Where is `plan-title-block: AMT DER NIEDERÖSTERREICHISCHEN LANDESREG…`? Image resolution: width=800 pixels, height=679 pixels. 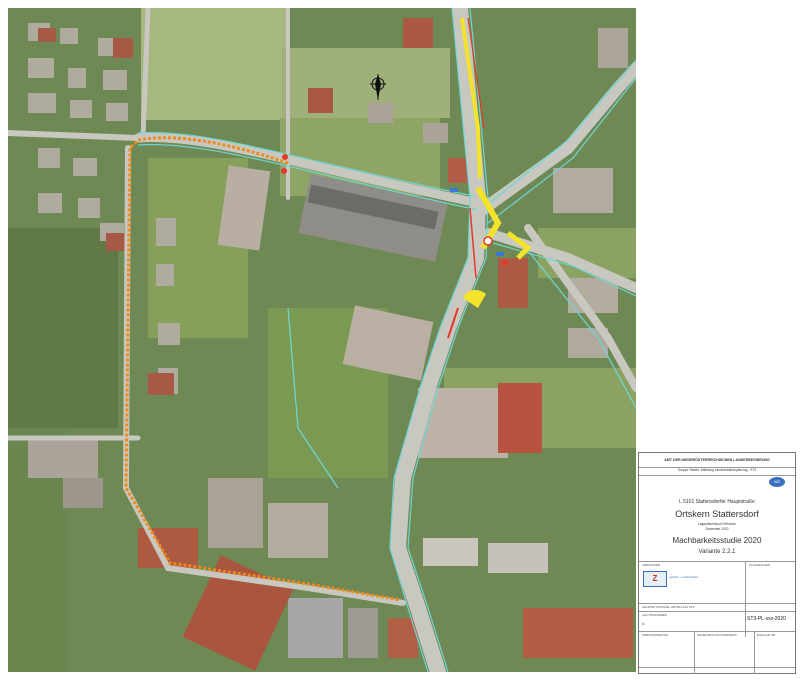 plan-title-block: AMT DER NIEDERÖSTERREICHISCHEN LANDESREG… is located at coordinates (717, 563).